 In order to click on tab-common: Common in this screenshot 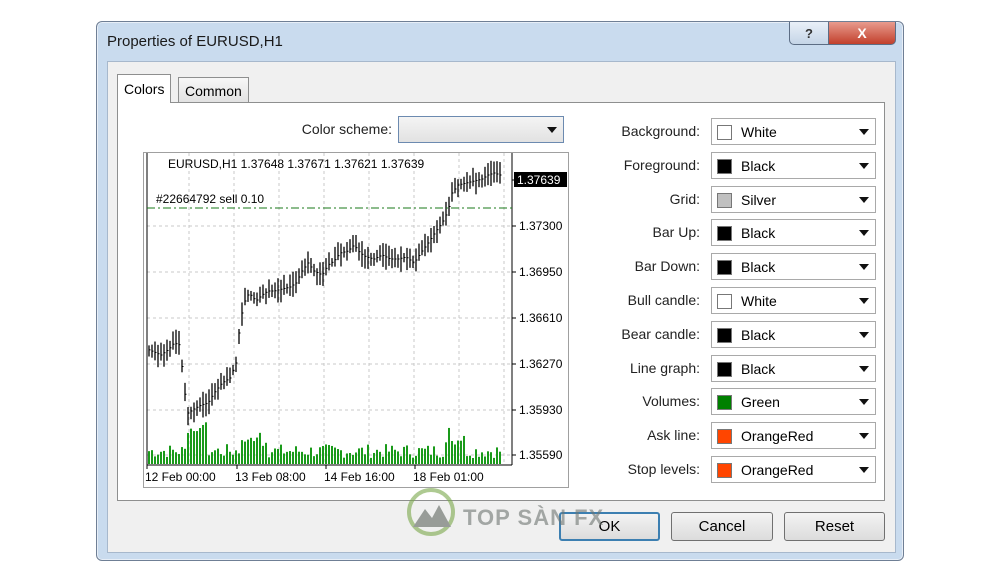, I will do `click(213, 90)`.